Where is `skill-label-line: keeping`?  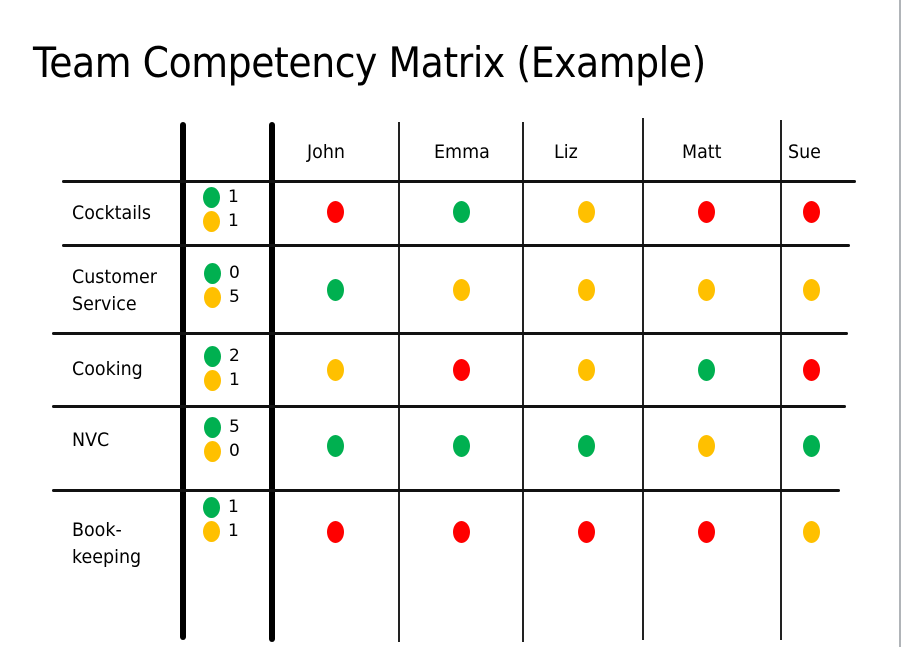
skill-label-line: keeping is located at coordinates (107, 557).